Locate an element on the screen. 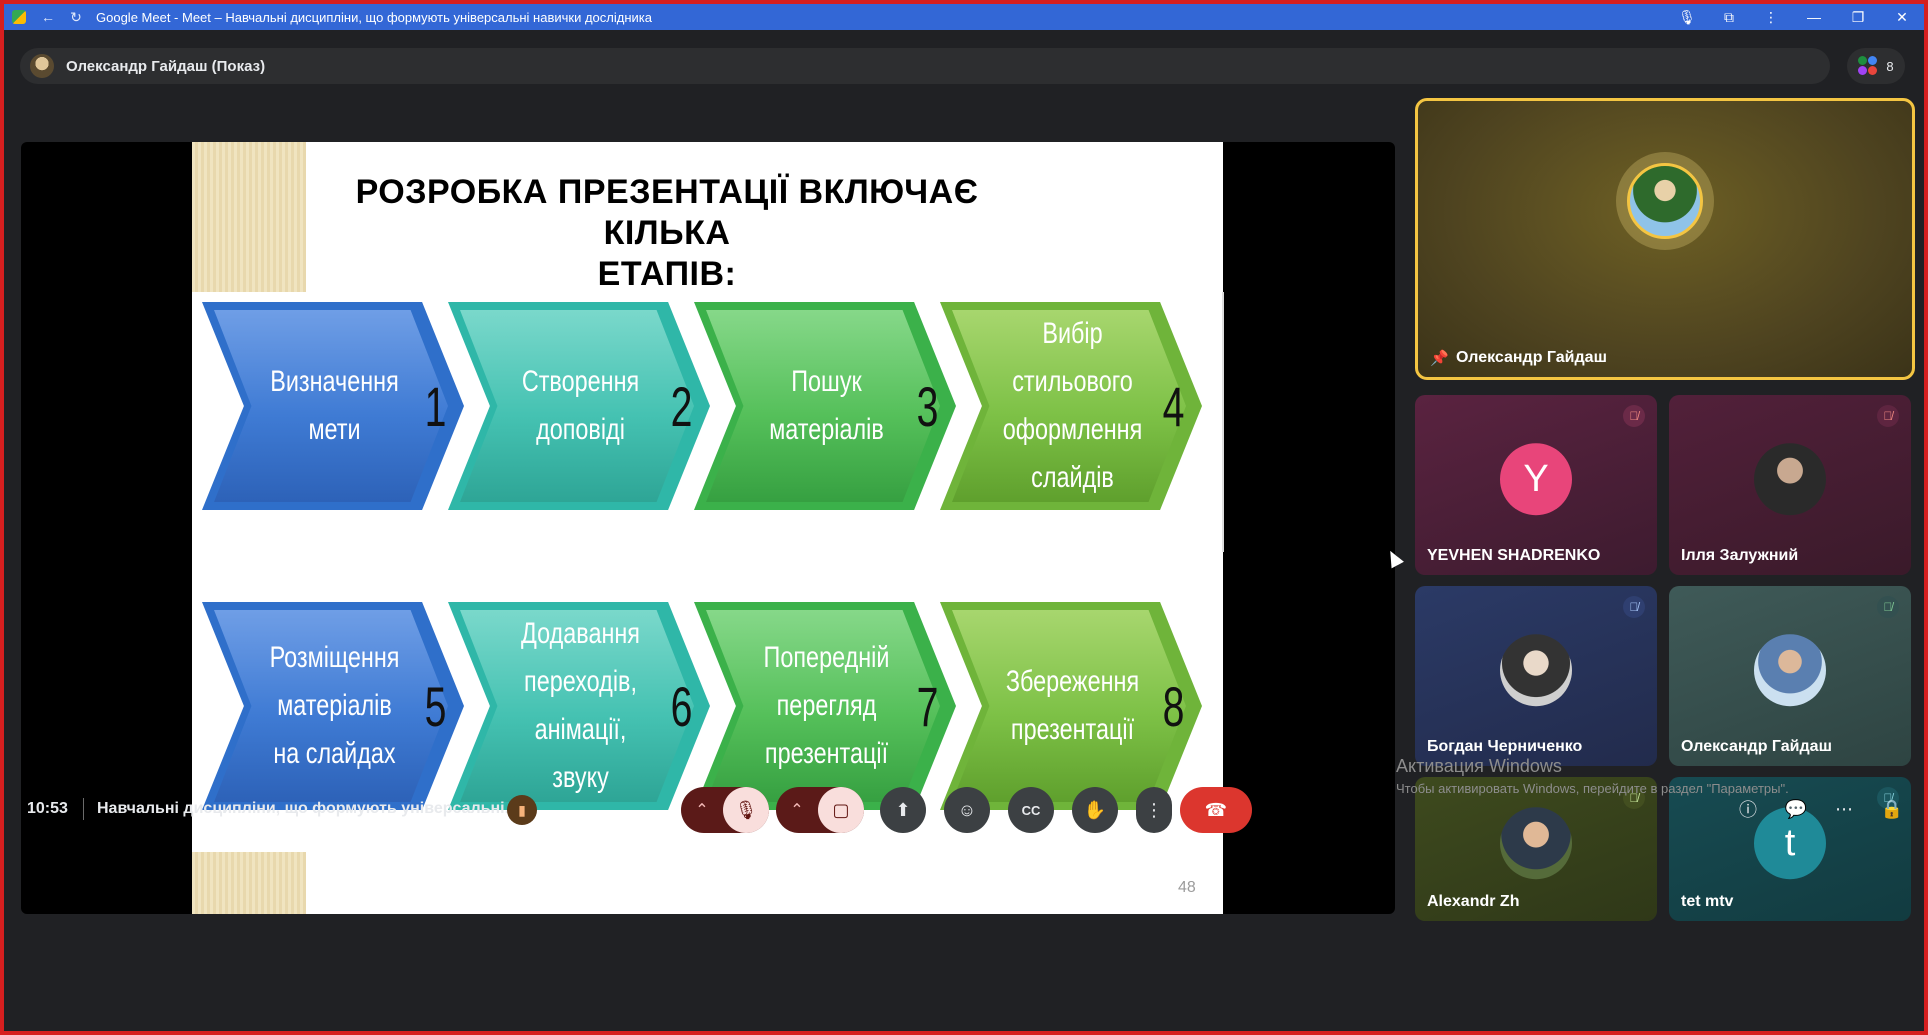  people-button: 8 is located at coordinates (1876, 66).